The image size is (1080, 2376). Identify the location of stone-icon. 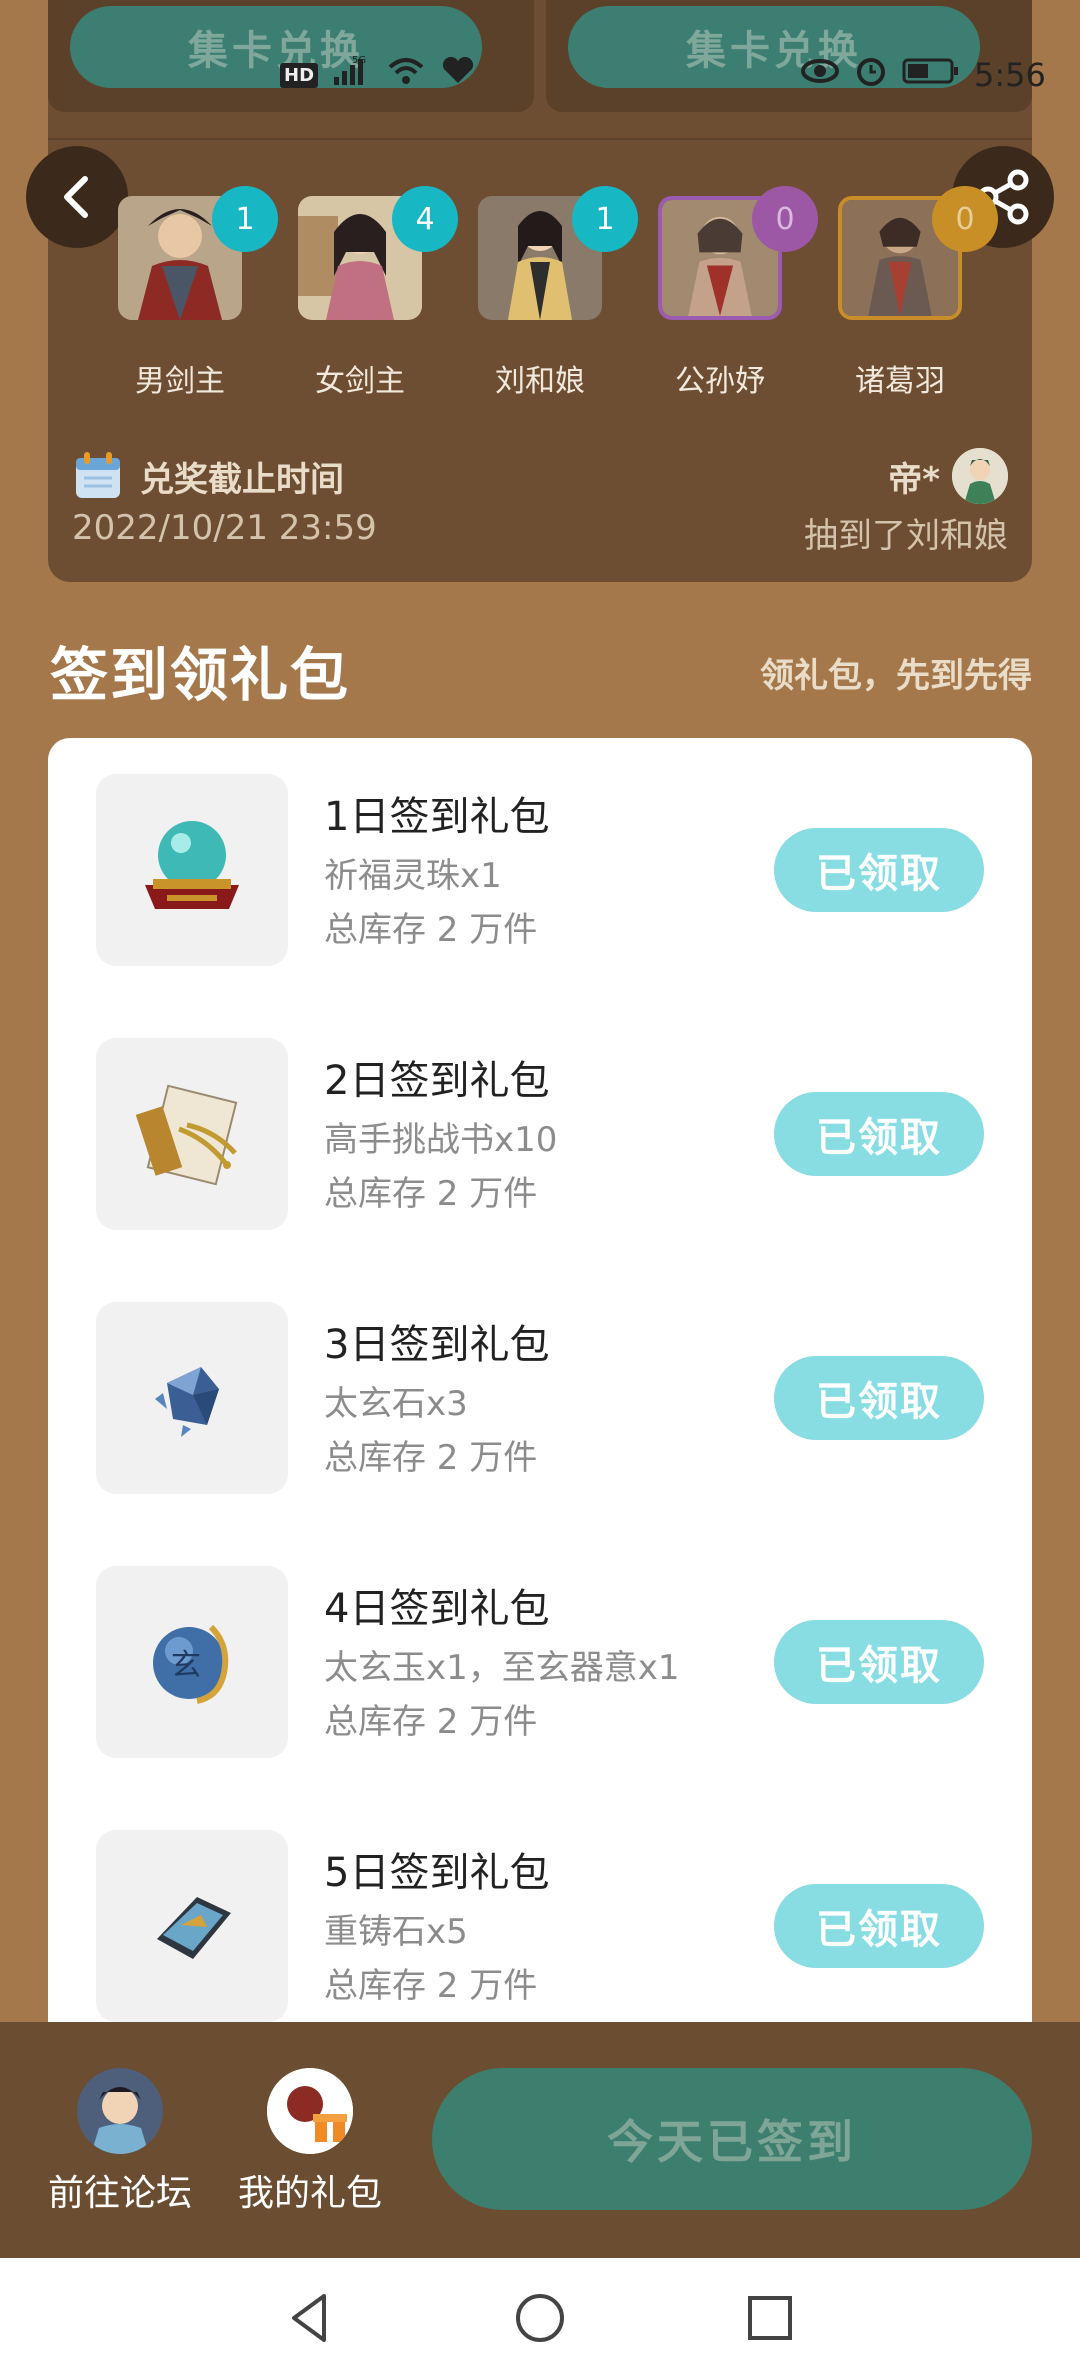
(192, 1926).